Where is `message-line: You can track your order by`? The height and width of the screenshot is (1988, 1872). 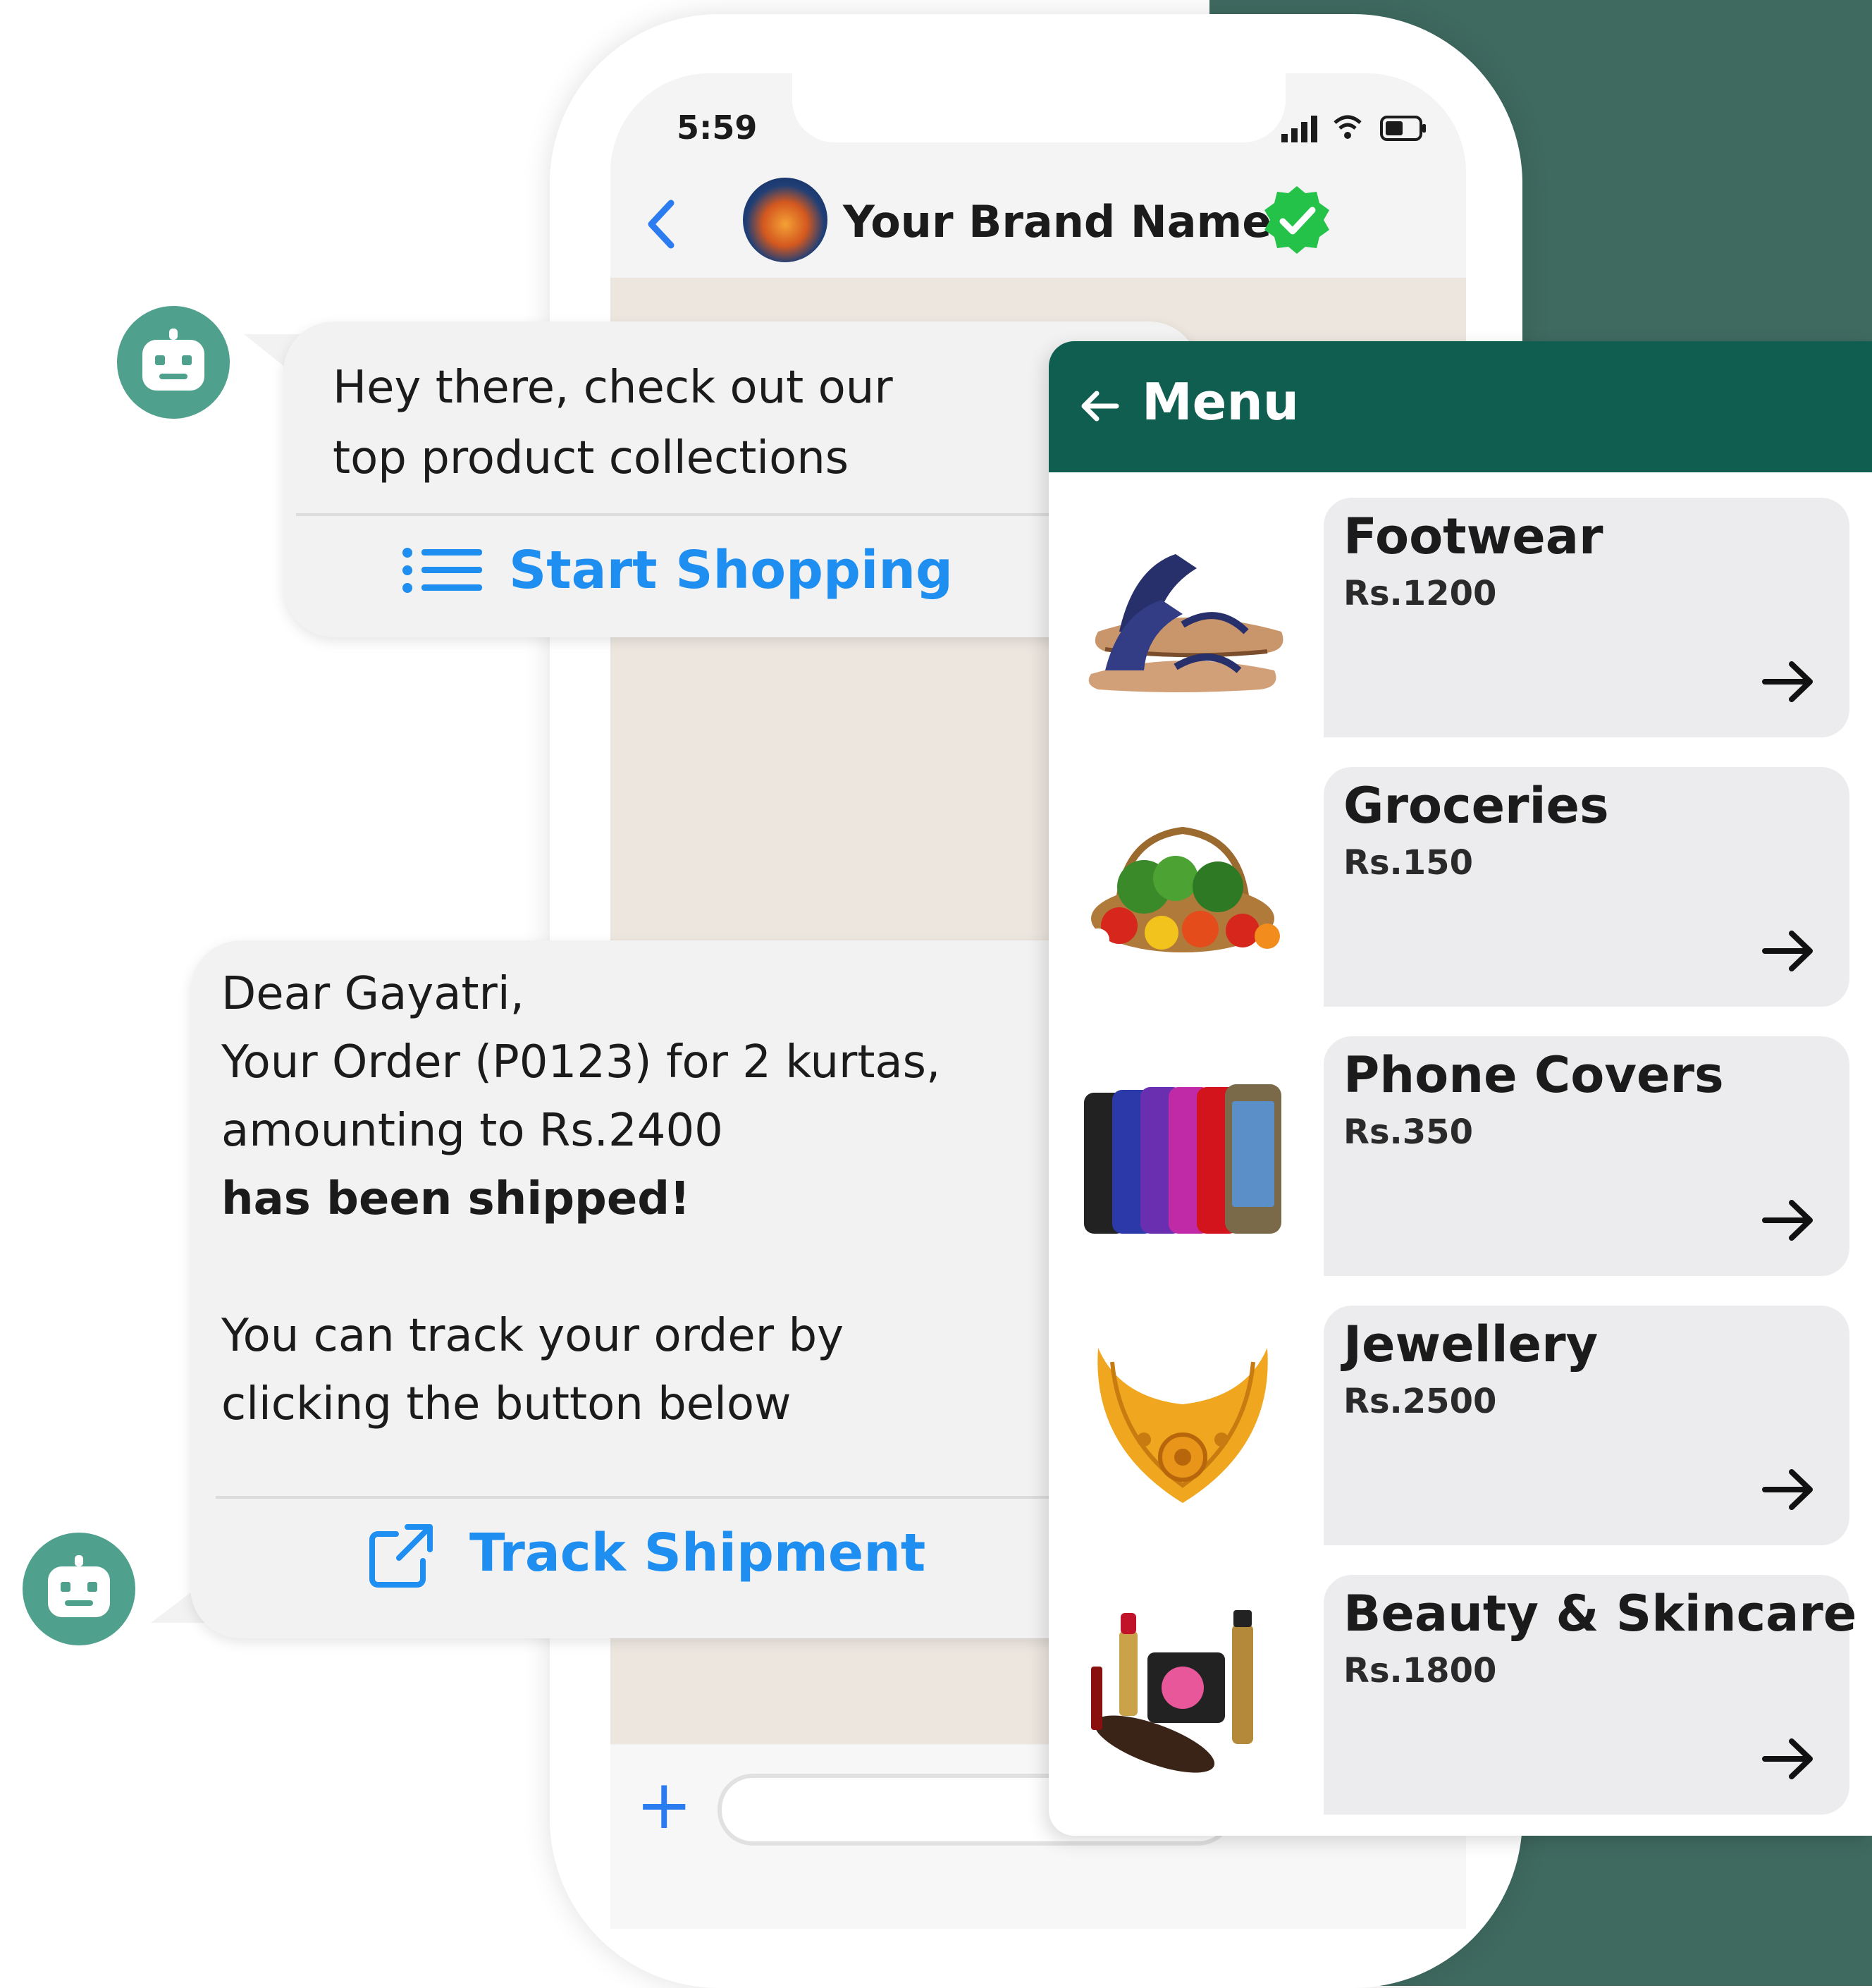
message-line: You can track your order by is located at coordinates (532, 1336).